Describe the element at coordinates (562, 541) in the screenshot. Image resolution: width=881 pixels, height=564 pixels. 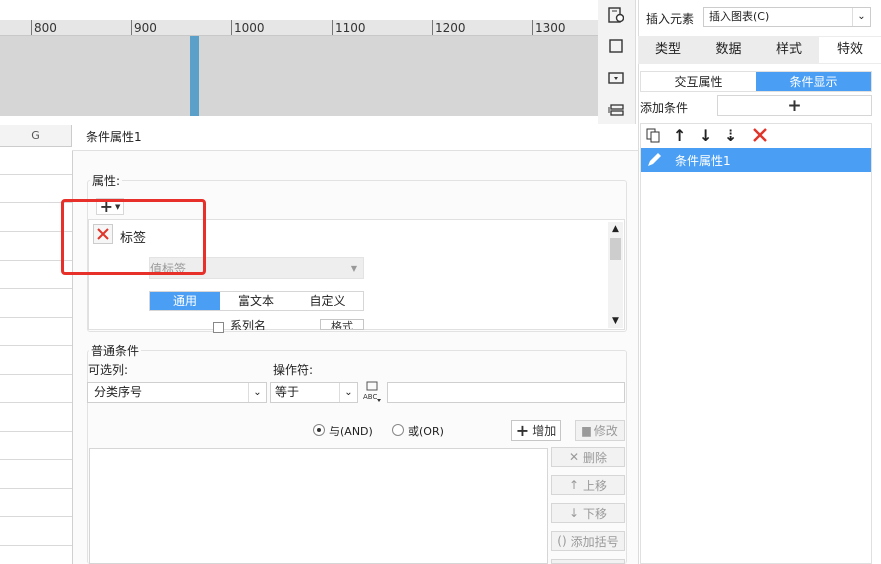
I see `bracket-icon: ()` at that location.